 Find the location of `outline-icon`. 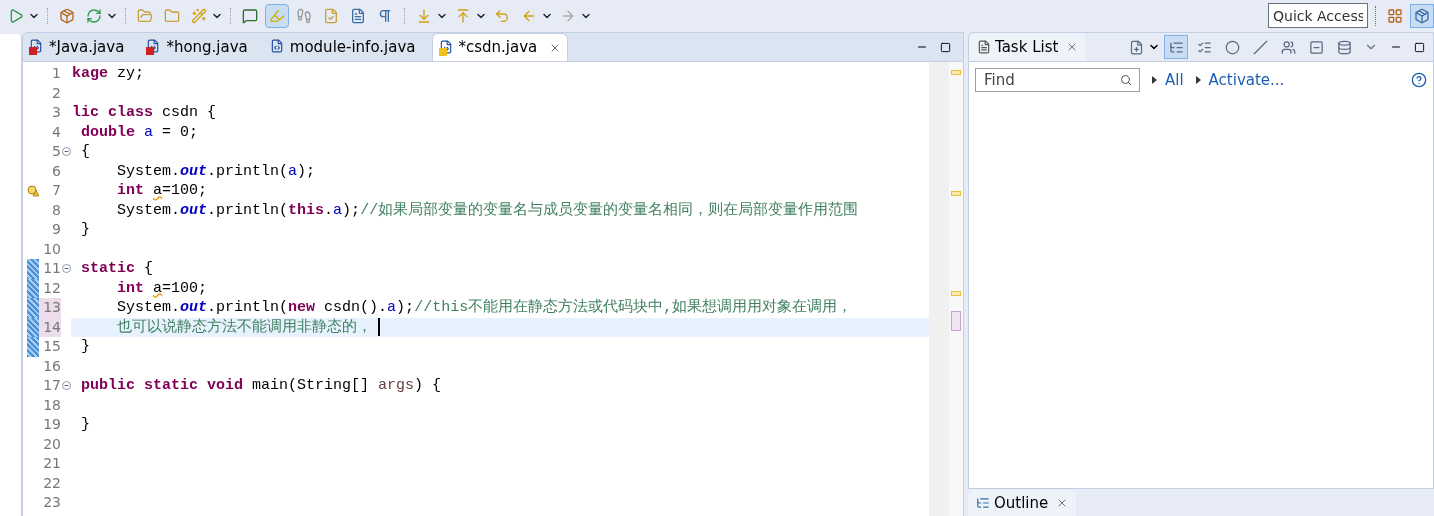

outline-icon is located at coordinates (983, 503).